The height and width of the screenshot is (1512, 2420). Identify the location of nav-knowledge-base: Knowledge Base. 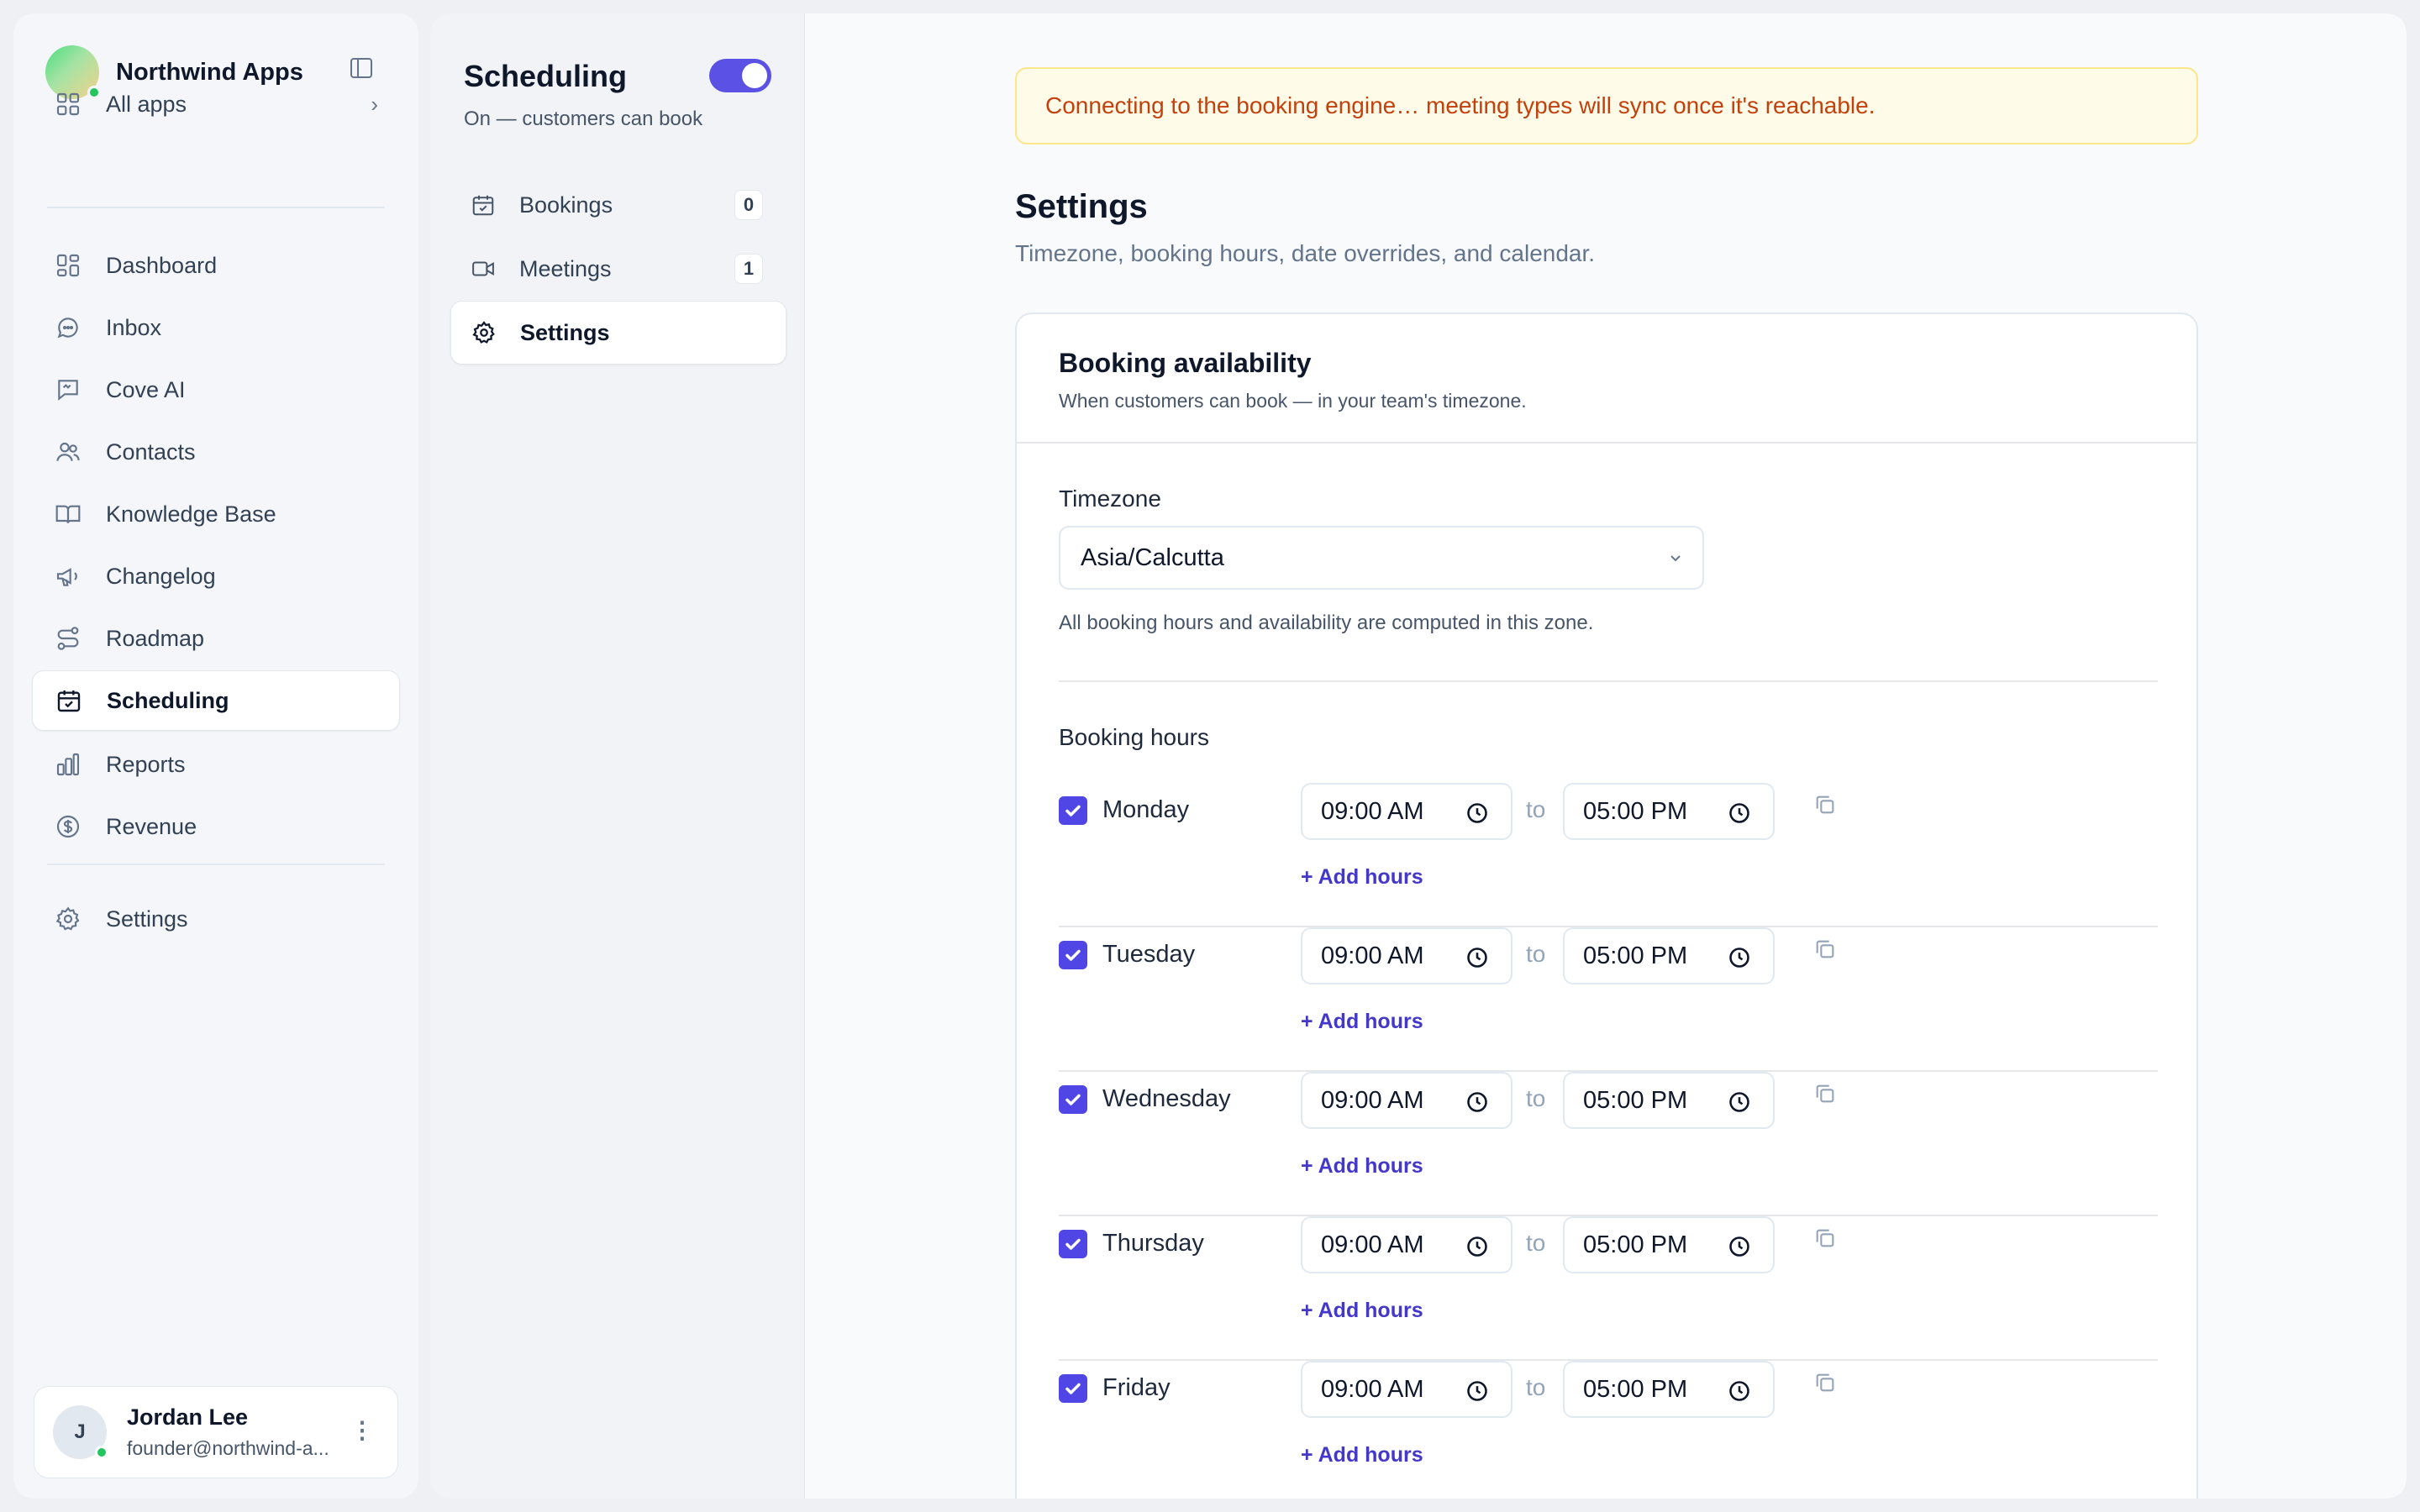
(216, 514).